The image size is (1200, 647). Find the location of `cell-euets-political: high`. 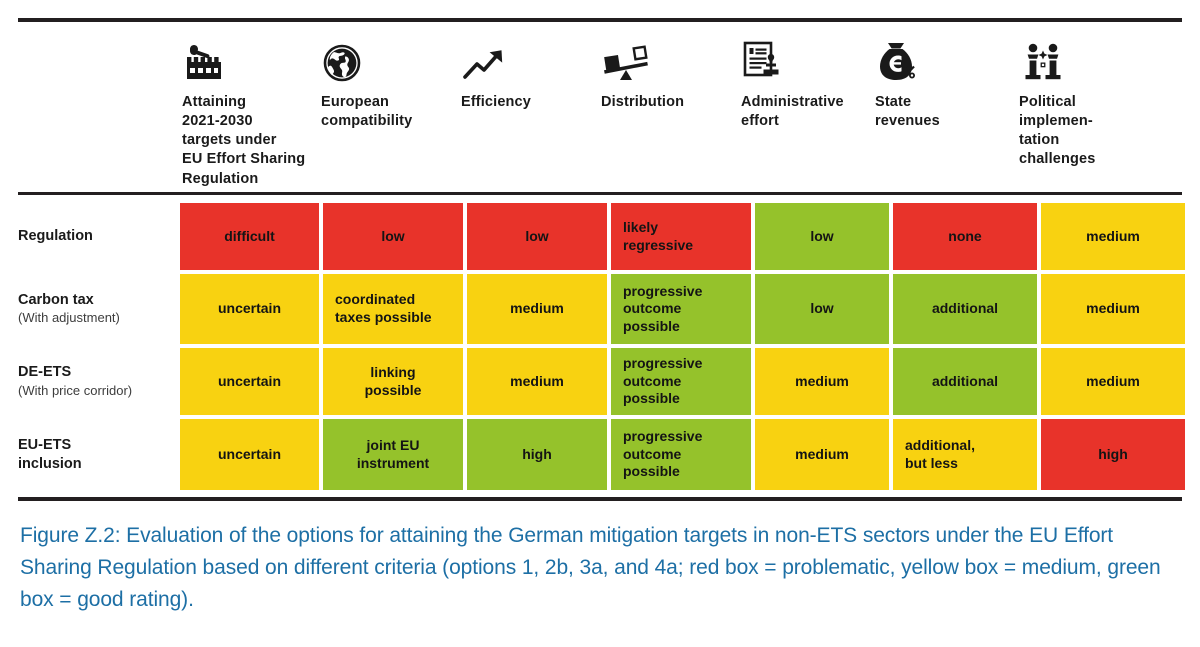

cell-euets-political: high is located at coordinates (1113, 454).